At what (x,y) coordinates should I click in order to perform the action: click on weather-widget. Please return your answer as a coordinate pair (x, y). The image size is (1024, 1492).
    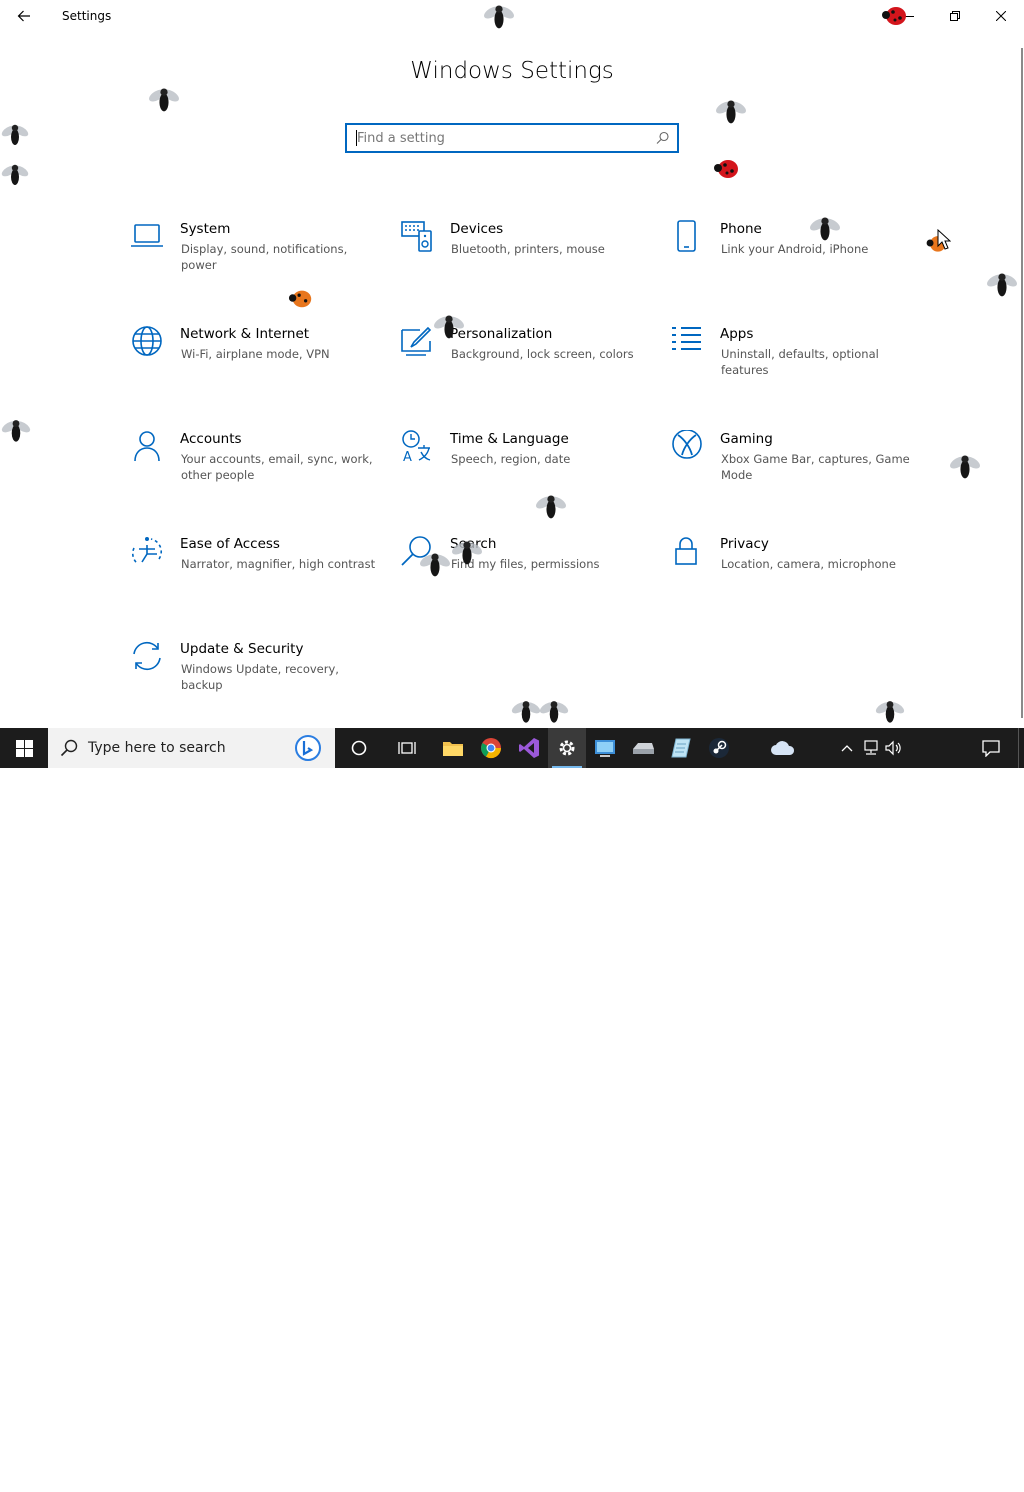
    Looking at the image, I should click on (783, 748).